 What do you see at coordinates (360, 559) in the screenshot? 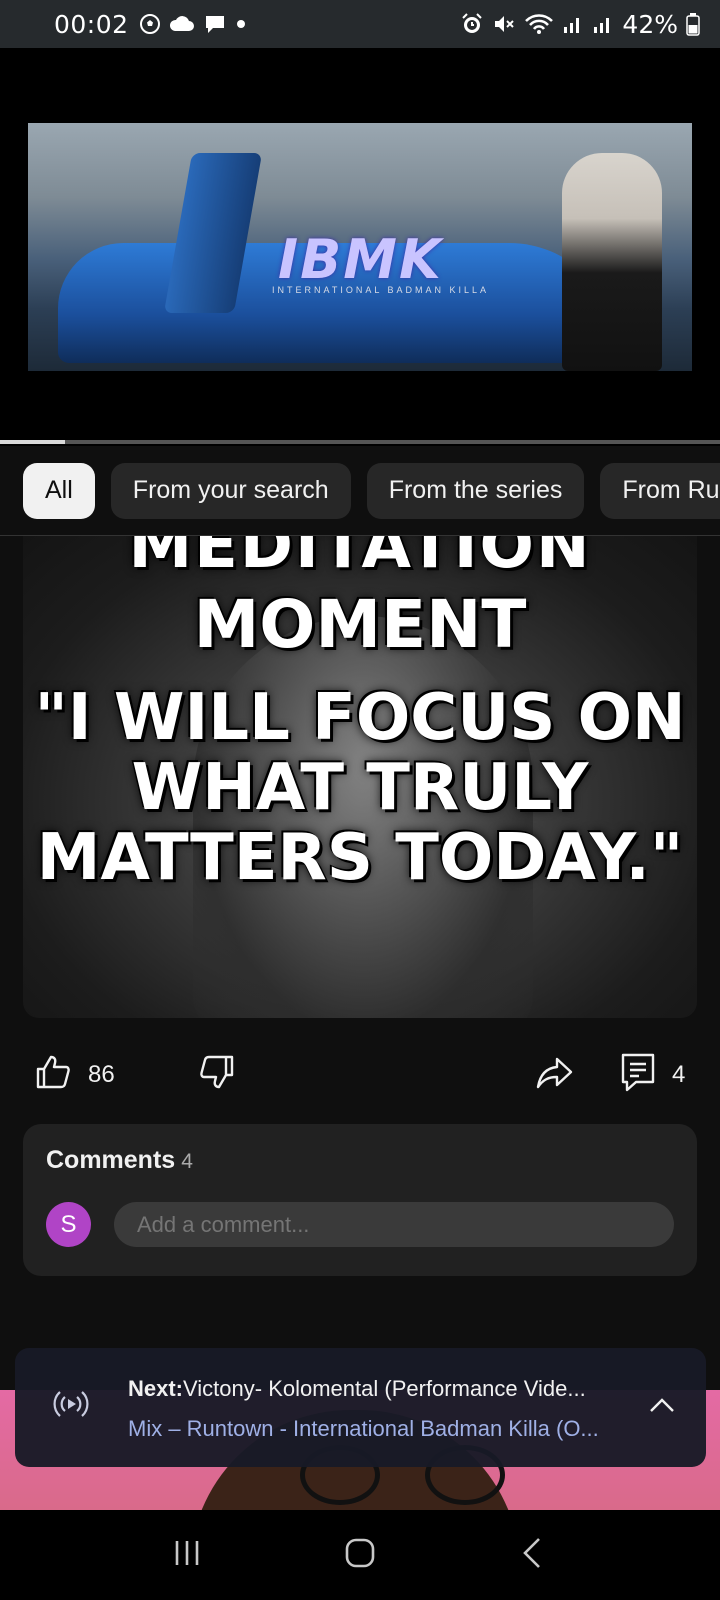
I see `thumbnail-text-line: MEDITATION` at bounding box center [360, 559].